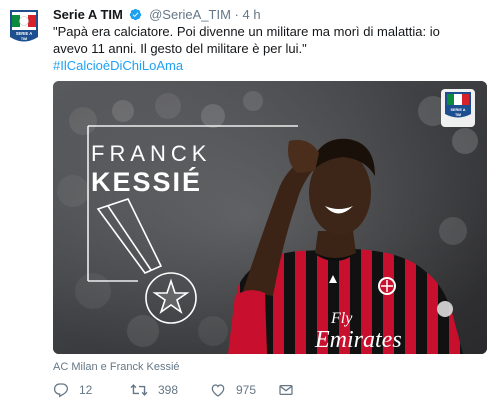 The height and width of the screenshot is (400, 495). I want to click on retweet-button: 398, so click(170, 390).